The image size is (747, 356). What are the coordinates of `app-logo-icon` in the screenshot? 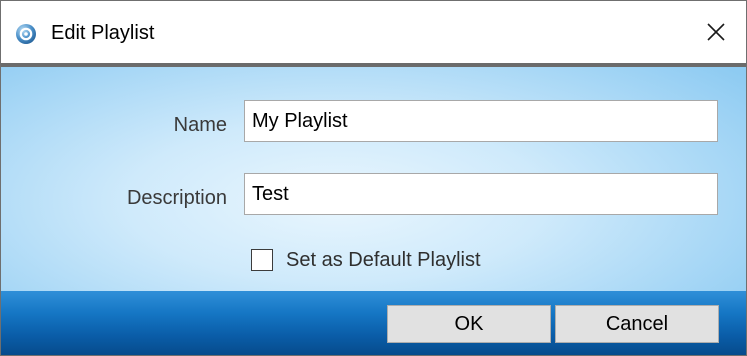 It's located at (26, 34).